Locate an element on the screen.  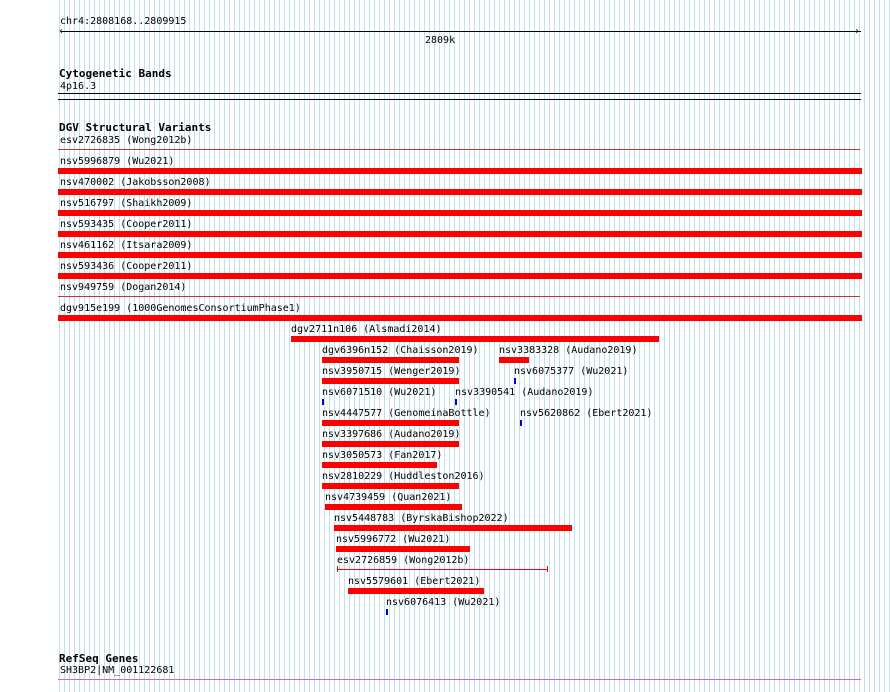
variant-label: nsv6076413 (Wu2021) is located at coordinates (443, 602).